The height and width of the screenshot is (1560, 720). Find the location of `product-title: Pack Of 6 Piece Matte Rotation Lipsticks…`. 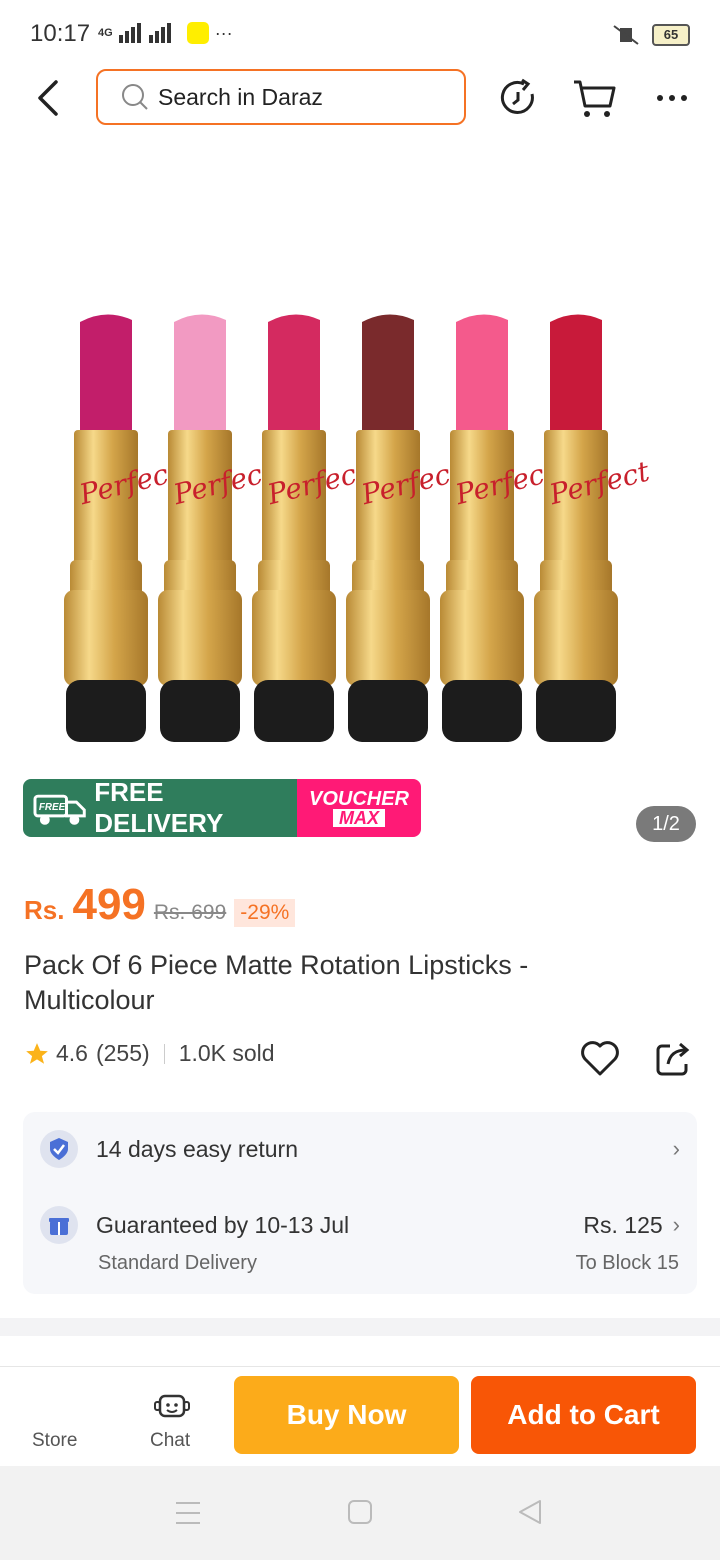

product-title: Pack Of 6 Piece Matte Rotation Lipsticks… is located at coordinates (276, 982).